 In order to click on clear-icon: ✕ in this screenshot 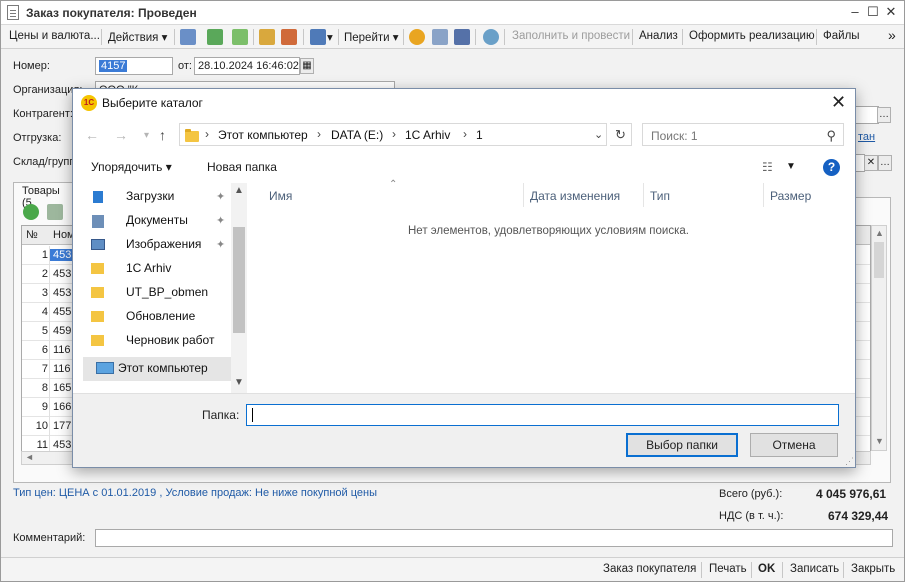, I will do `click(871, 163)`.